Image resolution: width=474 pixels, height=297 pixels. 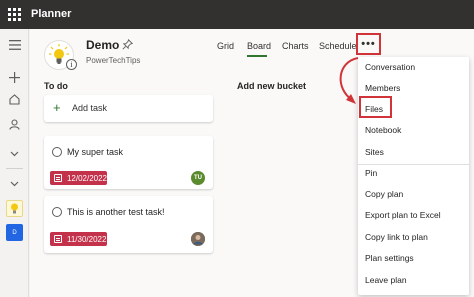 I want to click on home-icon, so click(x=14, y=99).